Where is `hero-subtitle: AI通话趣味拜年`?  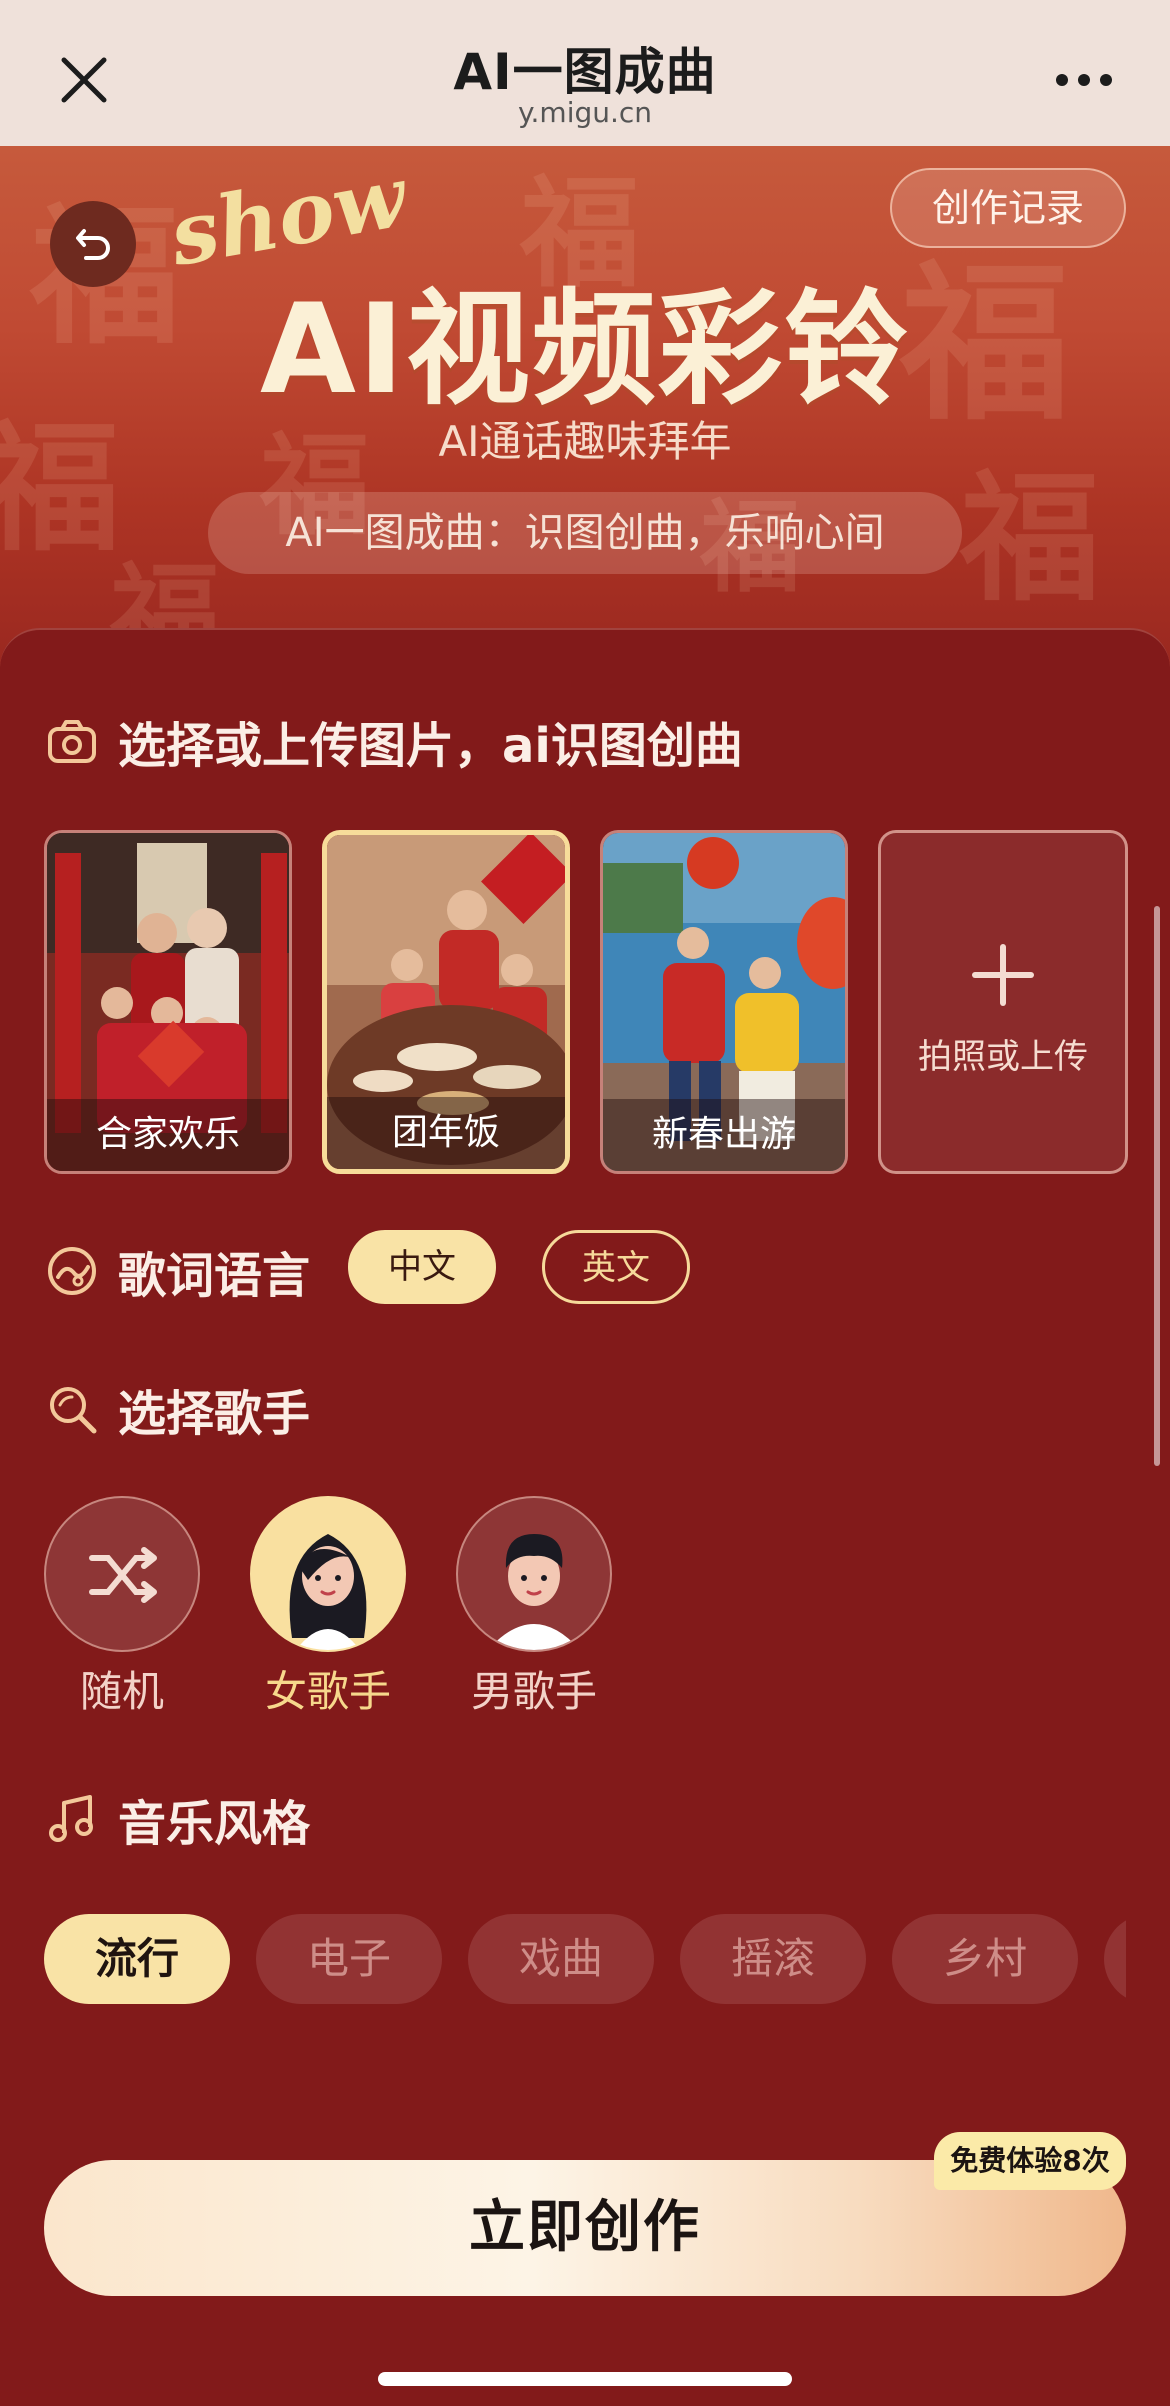
hero-subtitle: AI通话趣味拜年 is located at coordinates (585, 441).